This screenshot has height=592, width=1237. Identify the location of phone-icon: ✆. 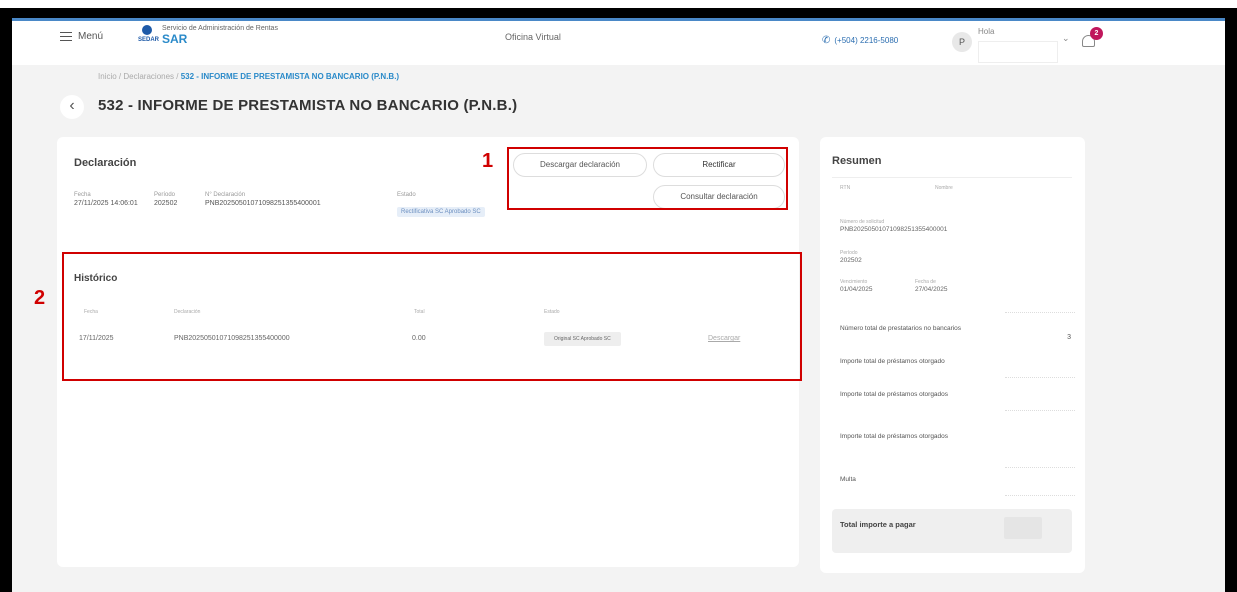
(826, 40).